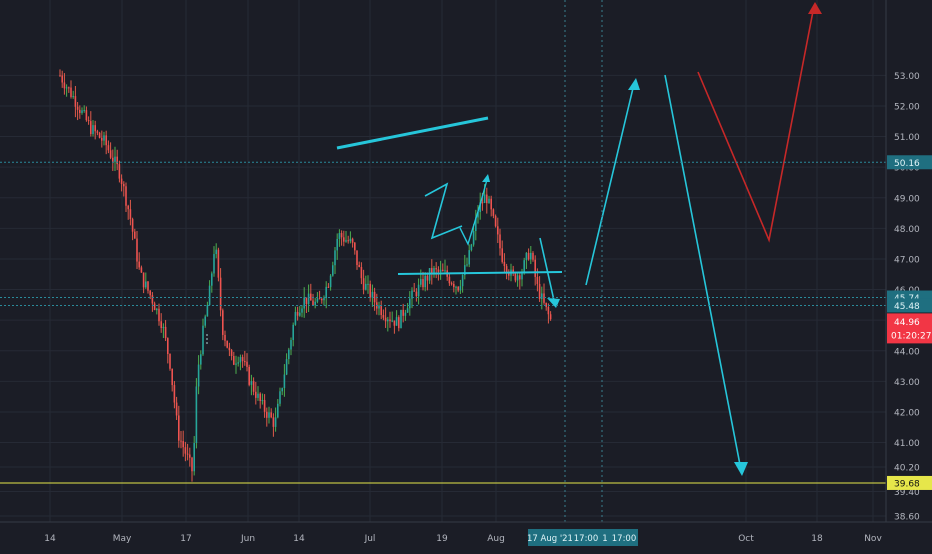 The height and width of the screenshot is (554, 932). Describe the element at coordinates (907, 518) in the screenshot. I see `y-tick-label: 38.60` at that location.